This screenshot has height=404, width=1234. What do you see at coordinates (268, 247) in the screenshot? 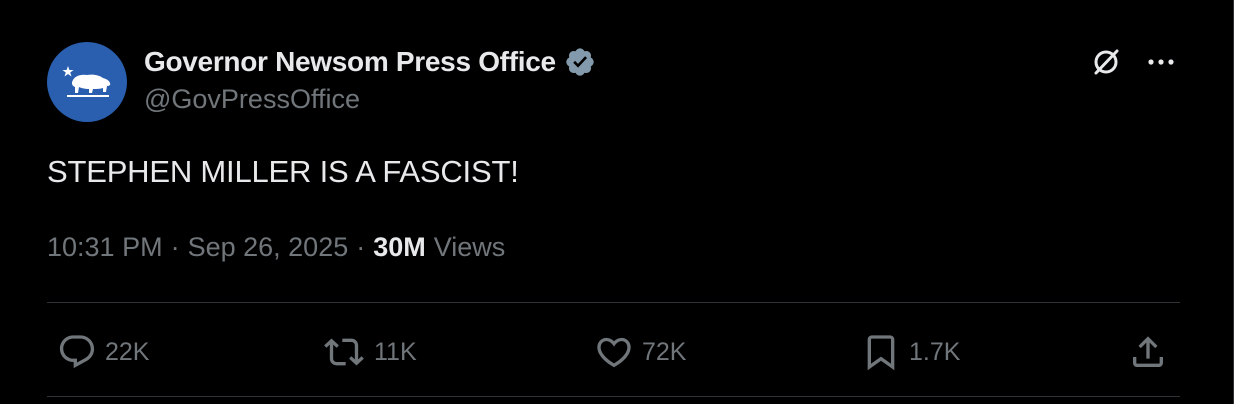
I see `tweet-date: Sep 26, 2025` at bounding box center [268, 247].